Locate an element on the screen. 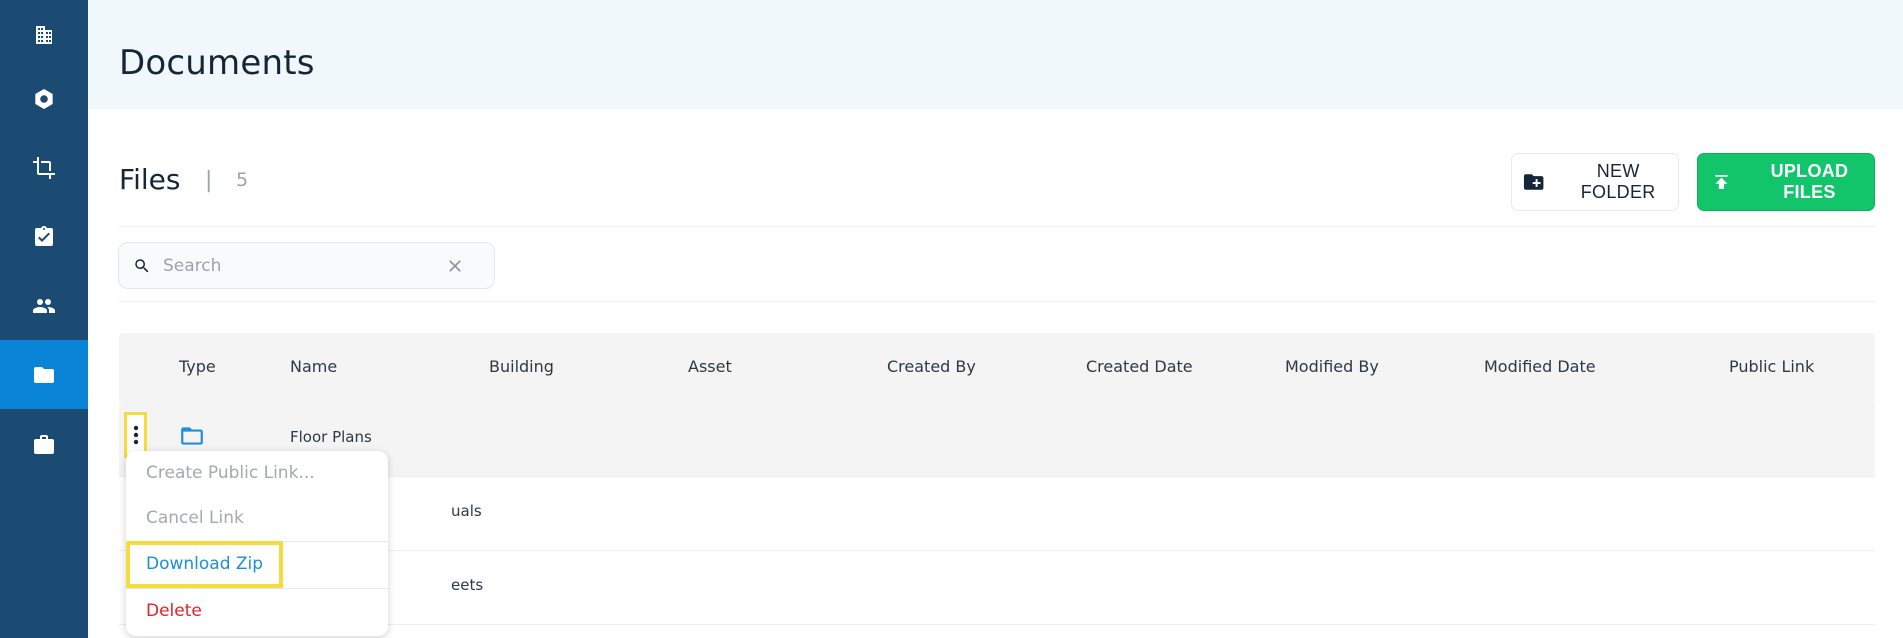 This screenshot has height=638, width=1903. sidebar-item-assets is located at coordinates (44, 98).